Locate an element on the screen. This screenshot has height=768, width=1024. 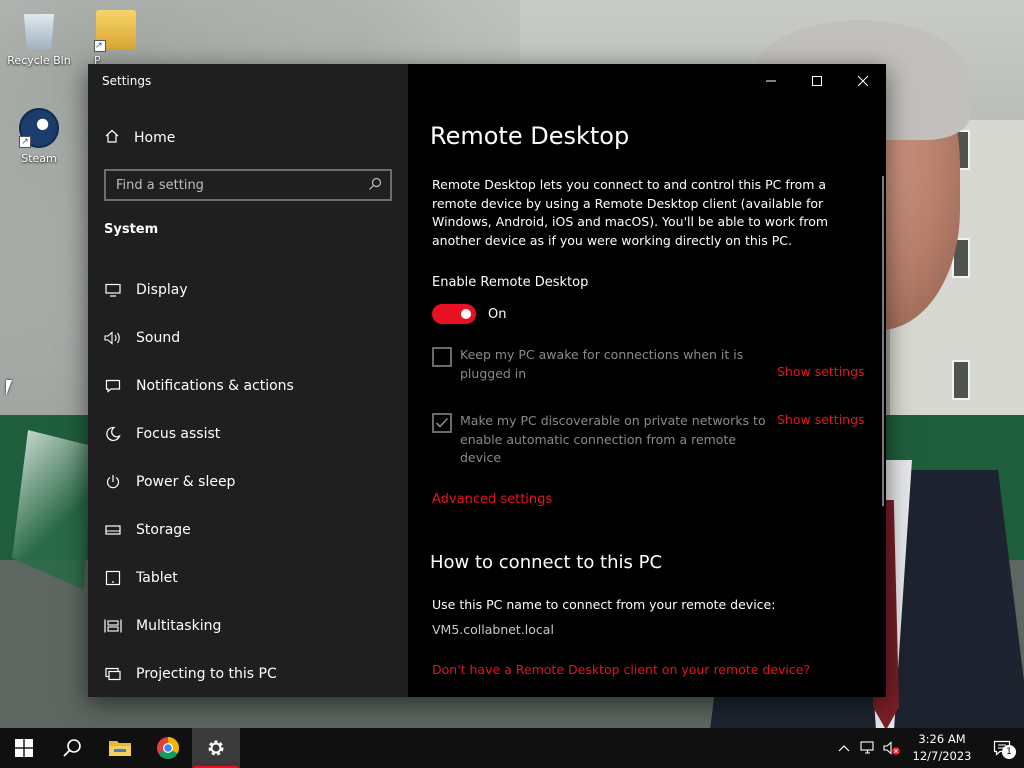
sidebar-item-label: Display is located at coordinates (162, 290).